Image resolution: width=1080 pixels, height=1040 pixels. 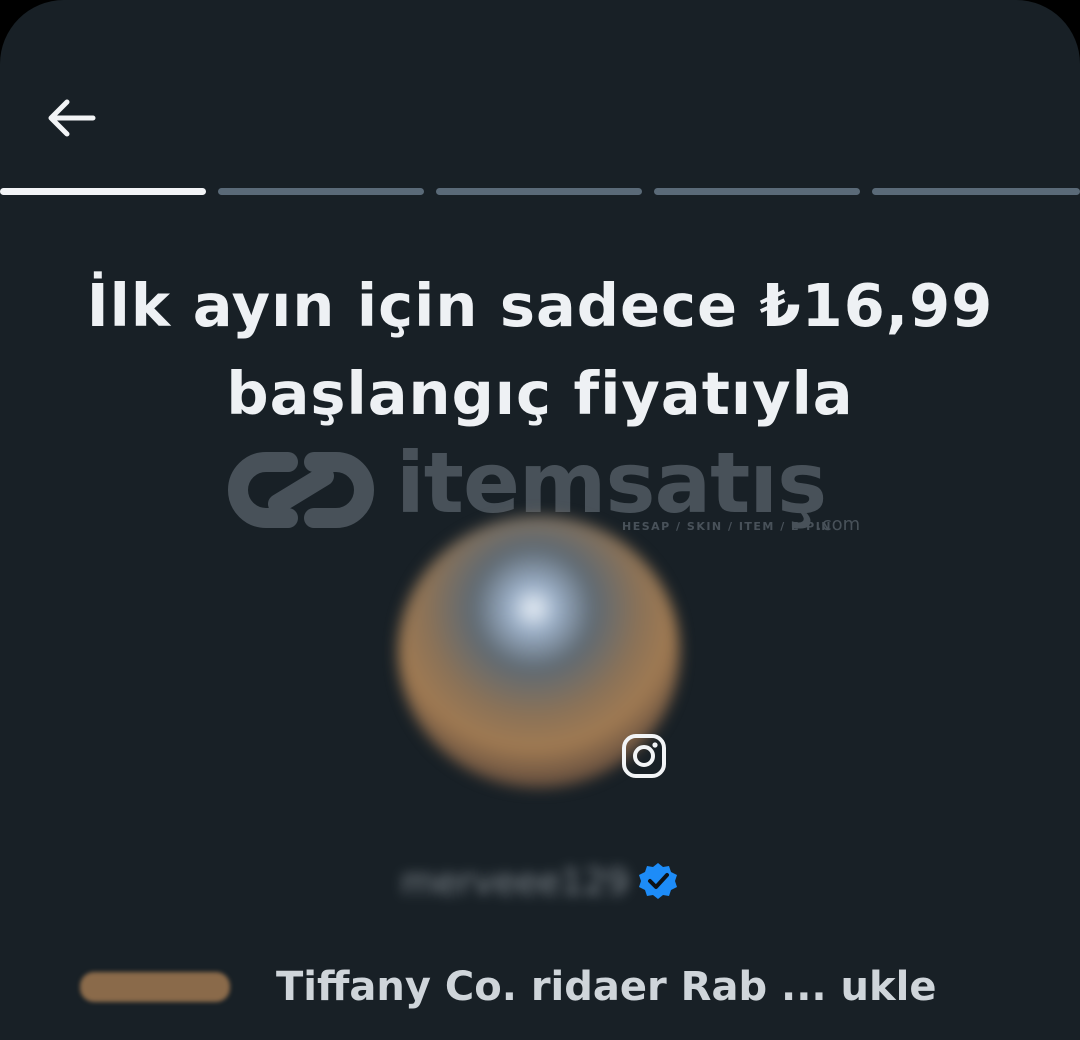 I want to click on back-button, so click(x=72, y=118).